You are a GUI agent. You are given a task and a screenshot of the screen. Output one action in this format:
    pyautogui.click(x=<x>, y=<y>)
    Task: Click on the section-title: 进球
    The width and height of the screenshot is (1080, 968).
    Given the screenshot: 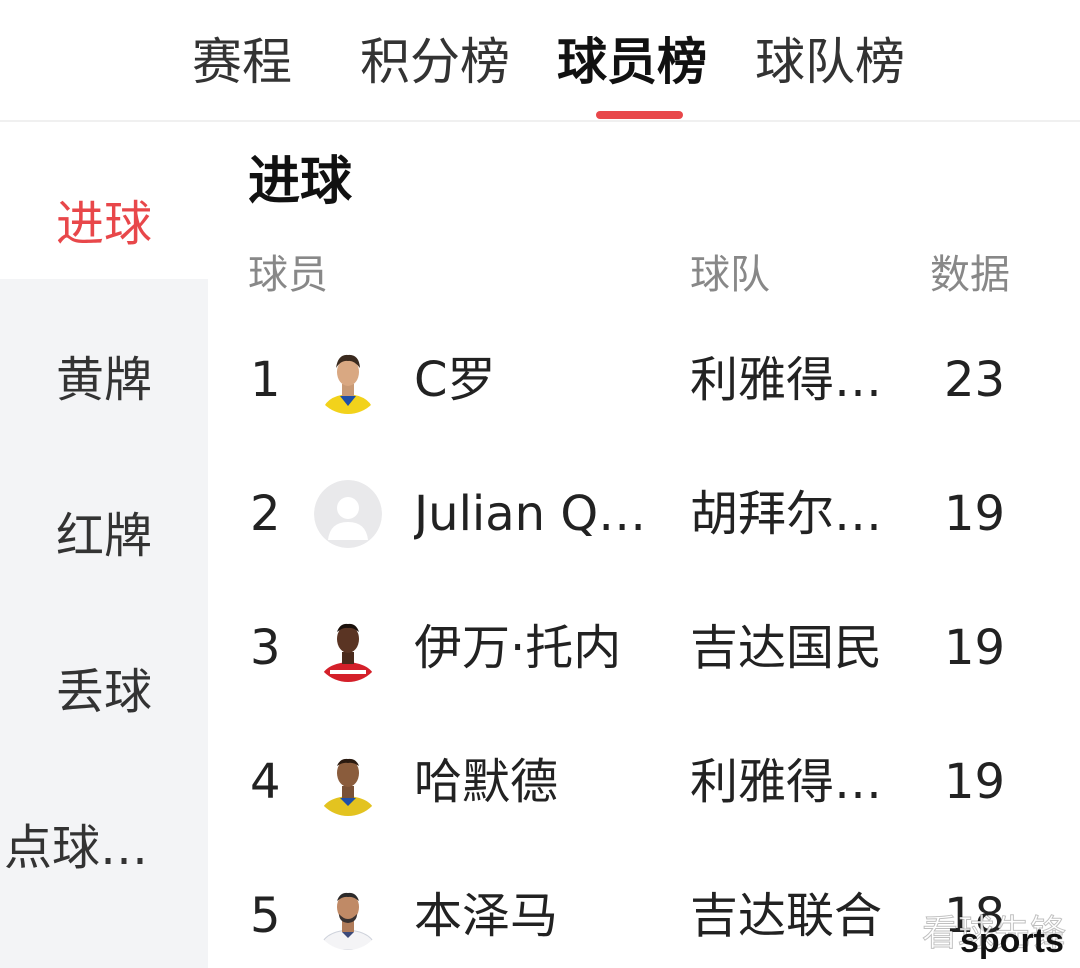 What is the action you would take?
    pyautogui.click(x=300, y=182)
    